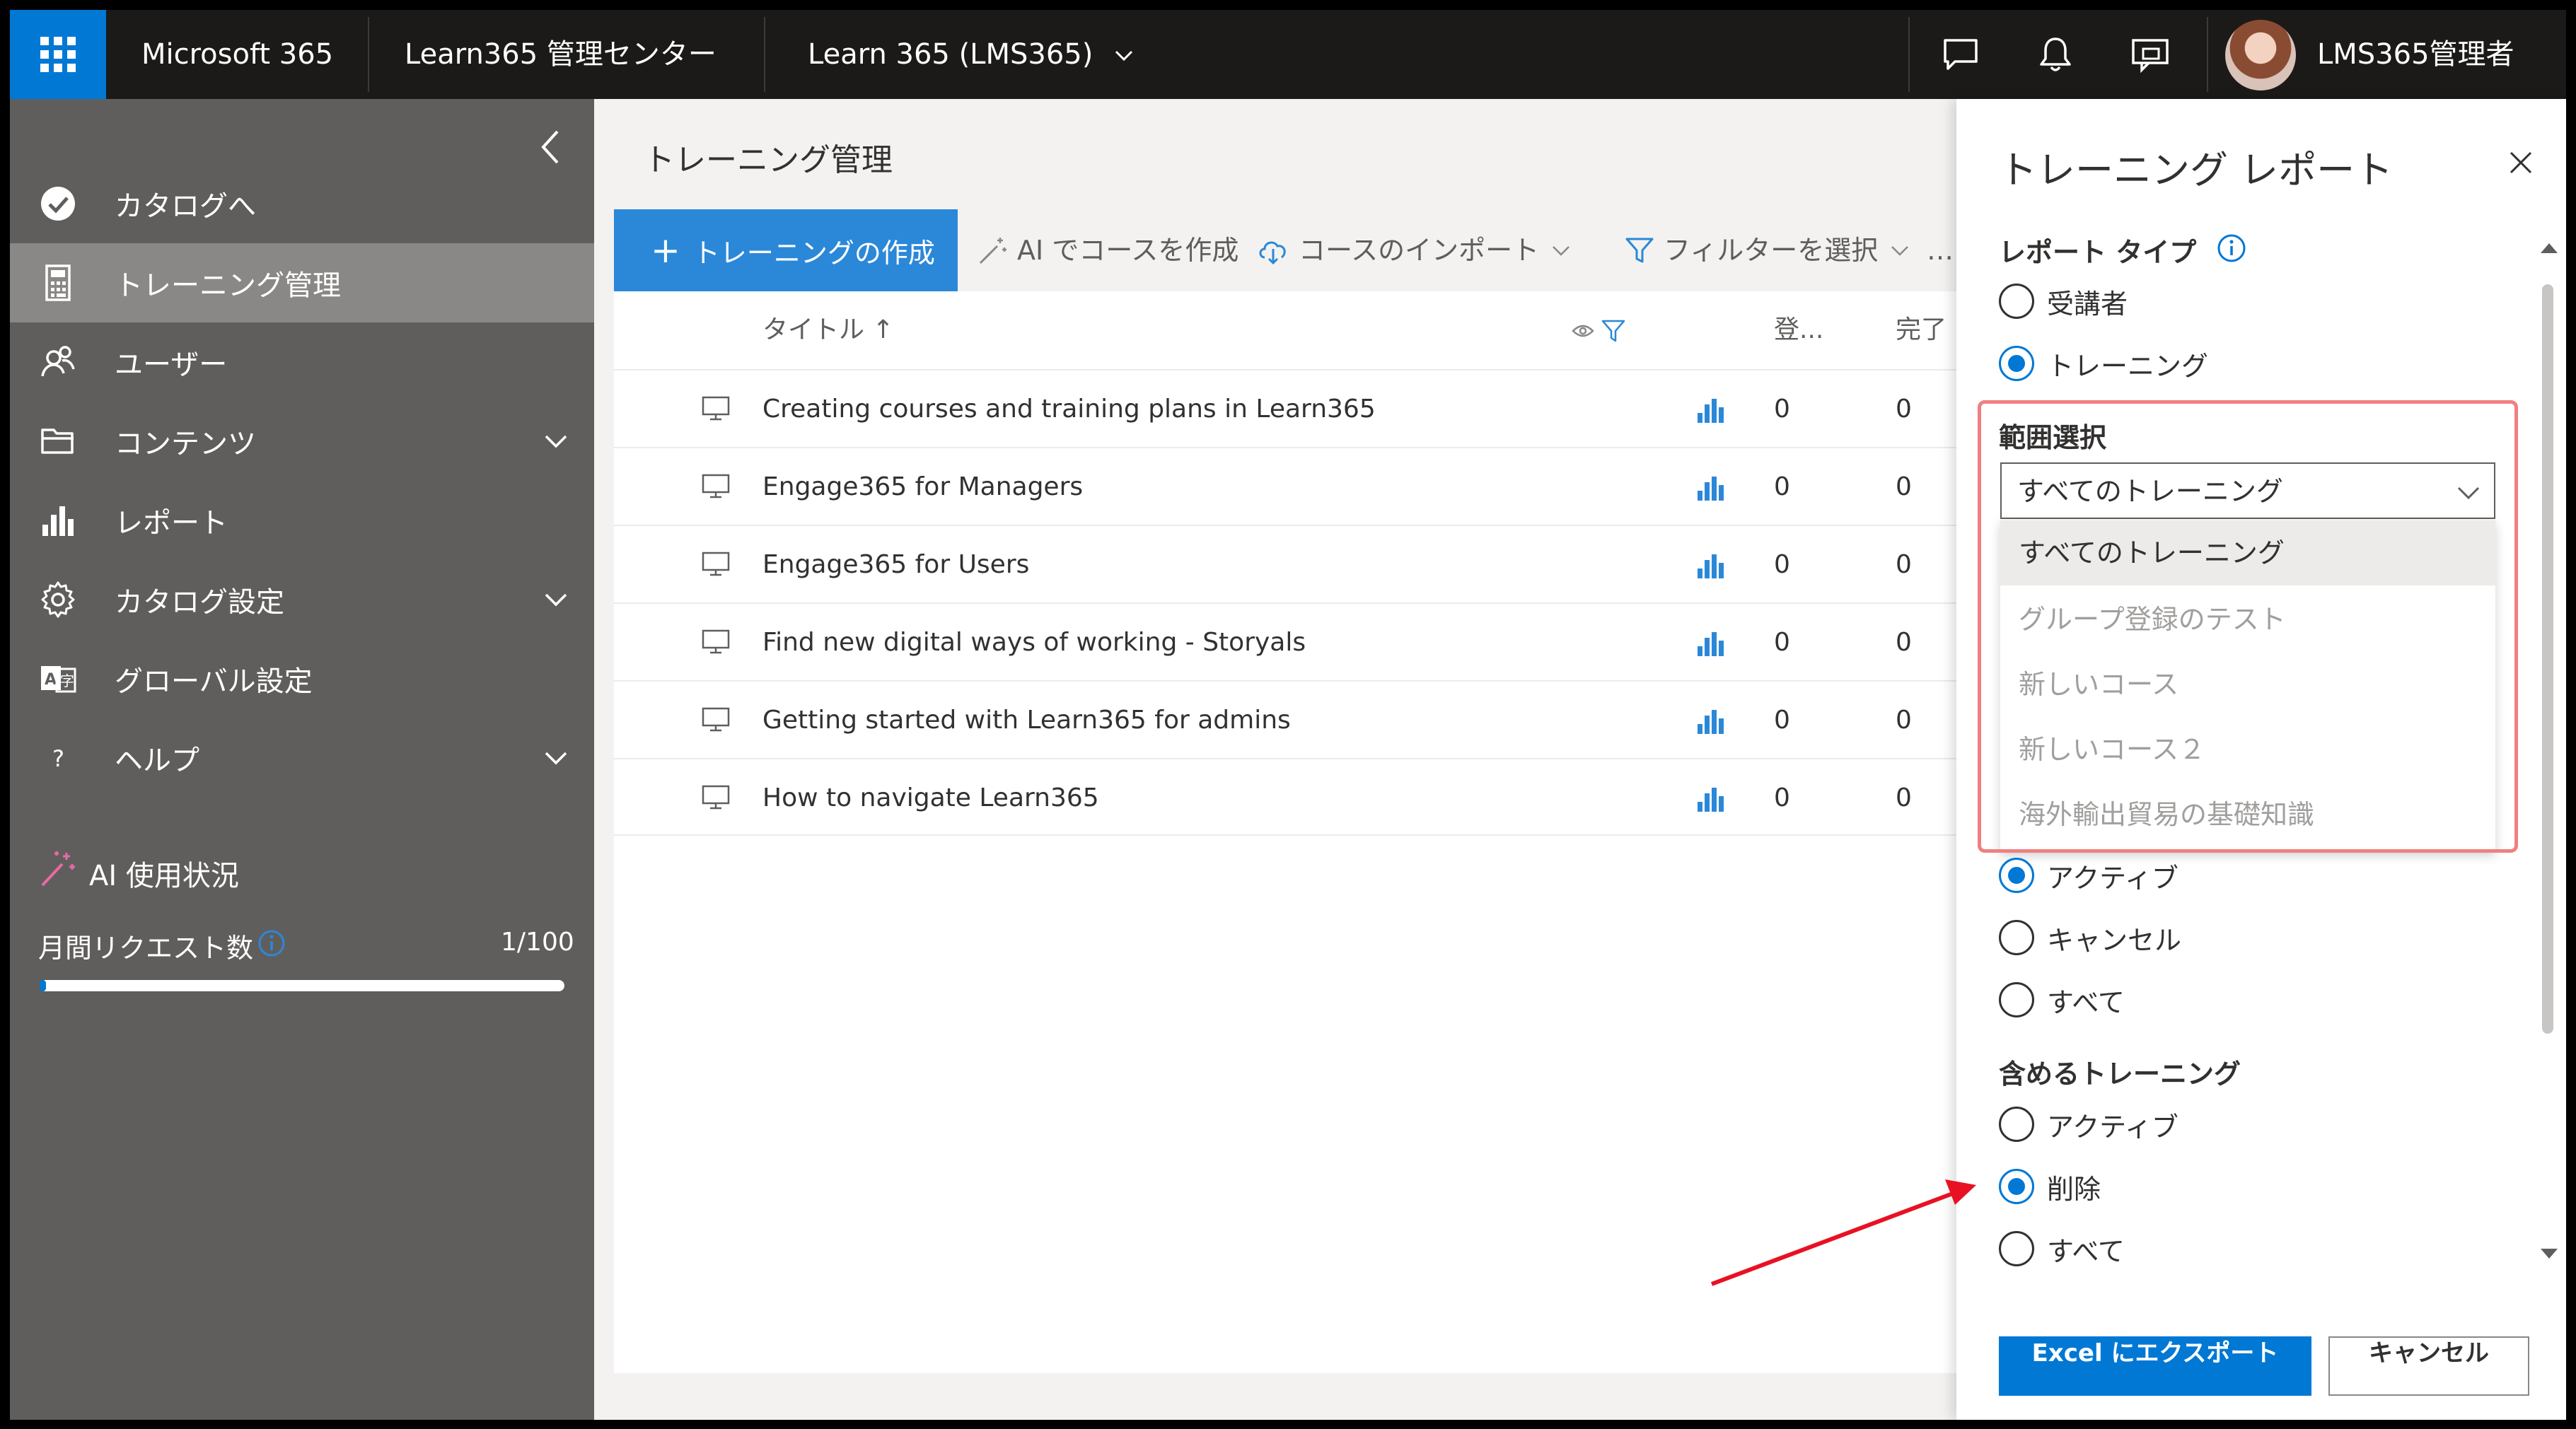 The width and height of the screenshot is (2576, 1429). What do you see at coordinates (786, 250) in the screenshot?
I see `create-training-button: + トレーニングの作成` at bounding box center [786, 250].